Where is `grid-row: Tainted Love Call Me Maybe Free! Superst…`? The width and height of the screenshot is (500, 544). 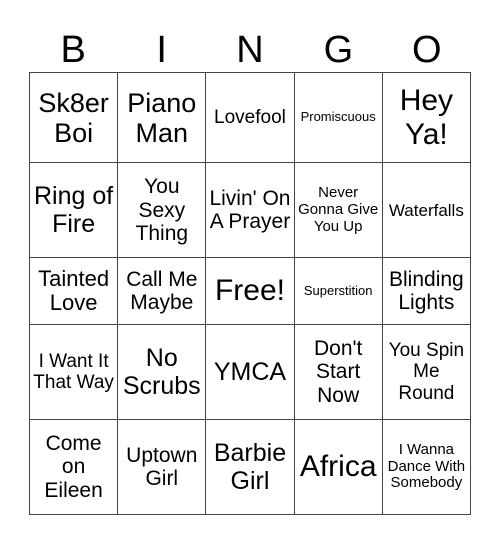
grid-row: Tainted Love Call Me Maybe Free! Superst… is located at coordinates (250, 291).